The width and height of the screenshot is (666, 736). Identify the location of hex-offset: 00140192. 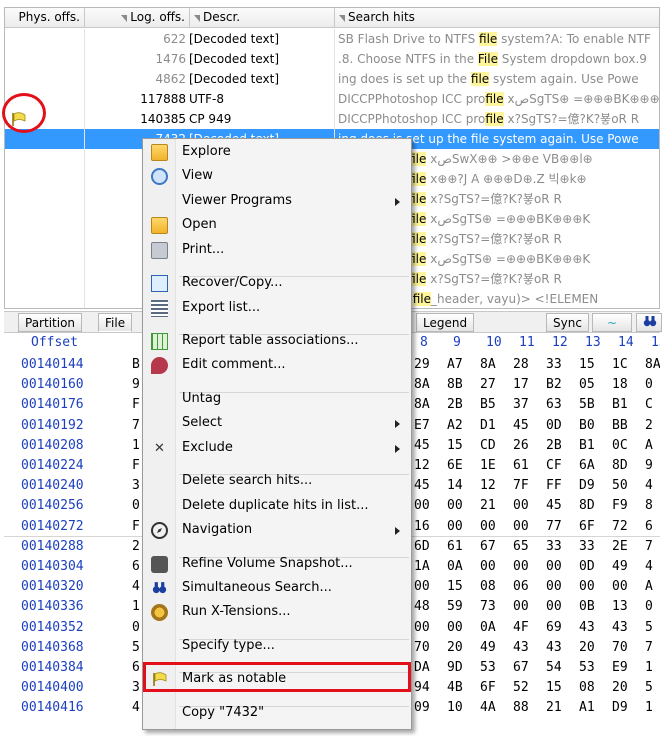
(52, 425).